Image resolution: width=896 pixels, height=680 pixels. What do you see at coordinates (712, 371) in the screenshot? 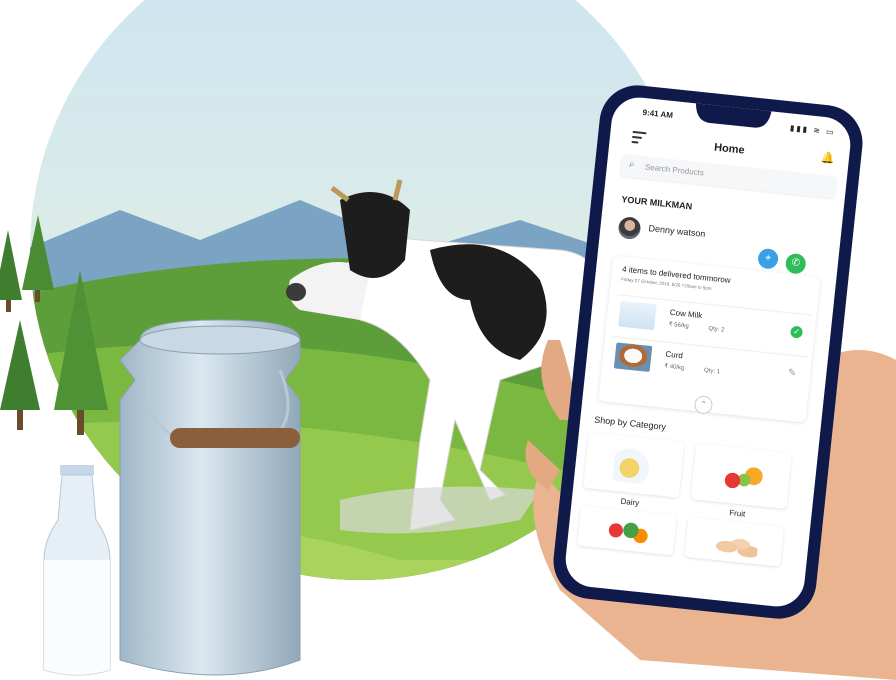
I see `item-qty: Qty: 1` at bounding box center [712, 371].